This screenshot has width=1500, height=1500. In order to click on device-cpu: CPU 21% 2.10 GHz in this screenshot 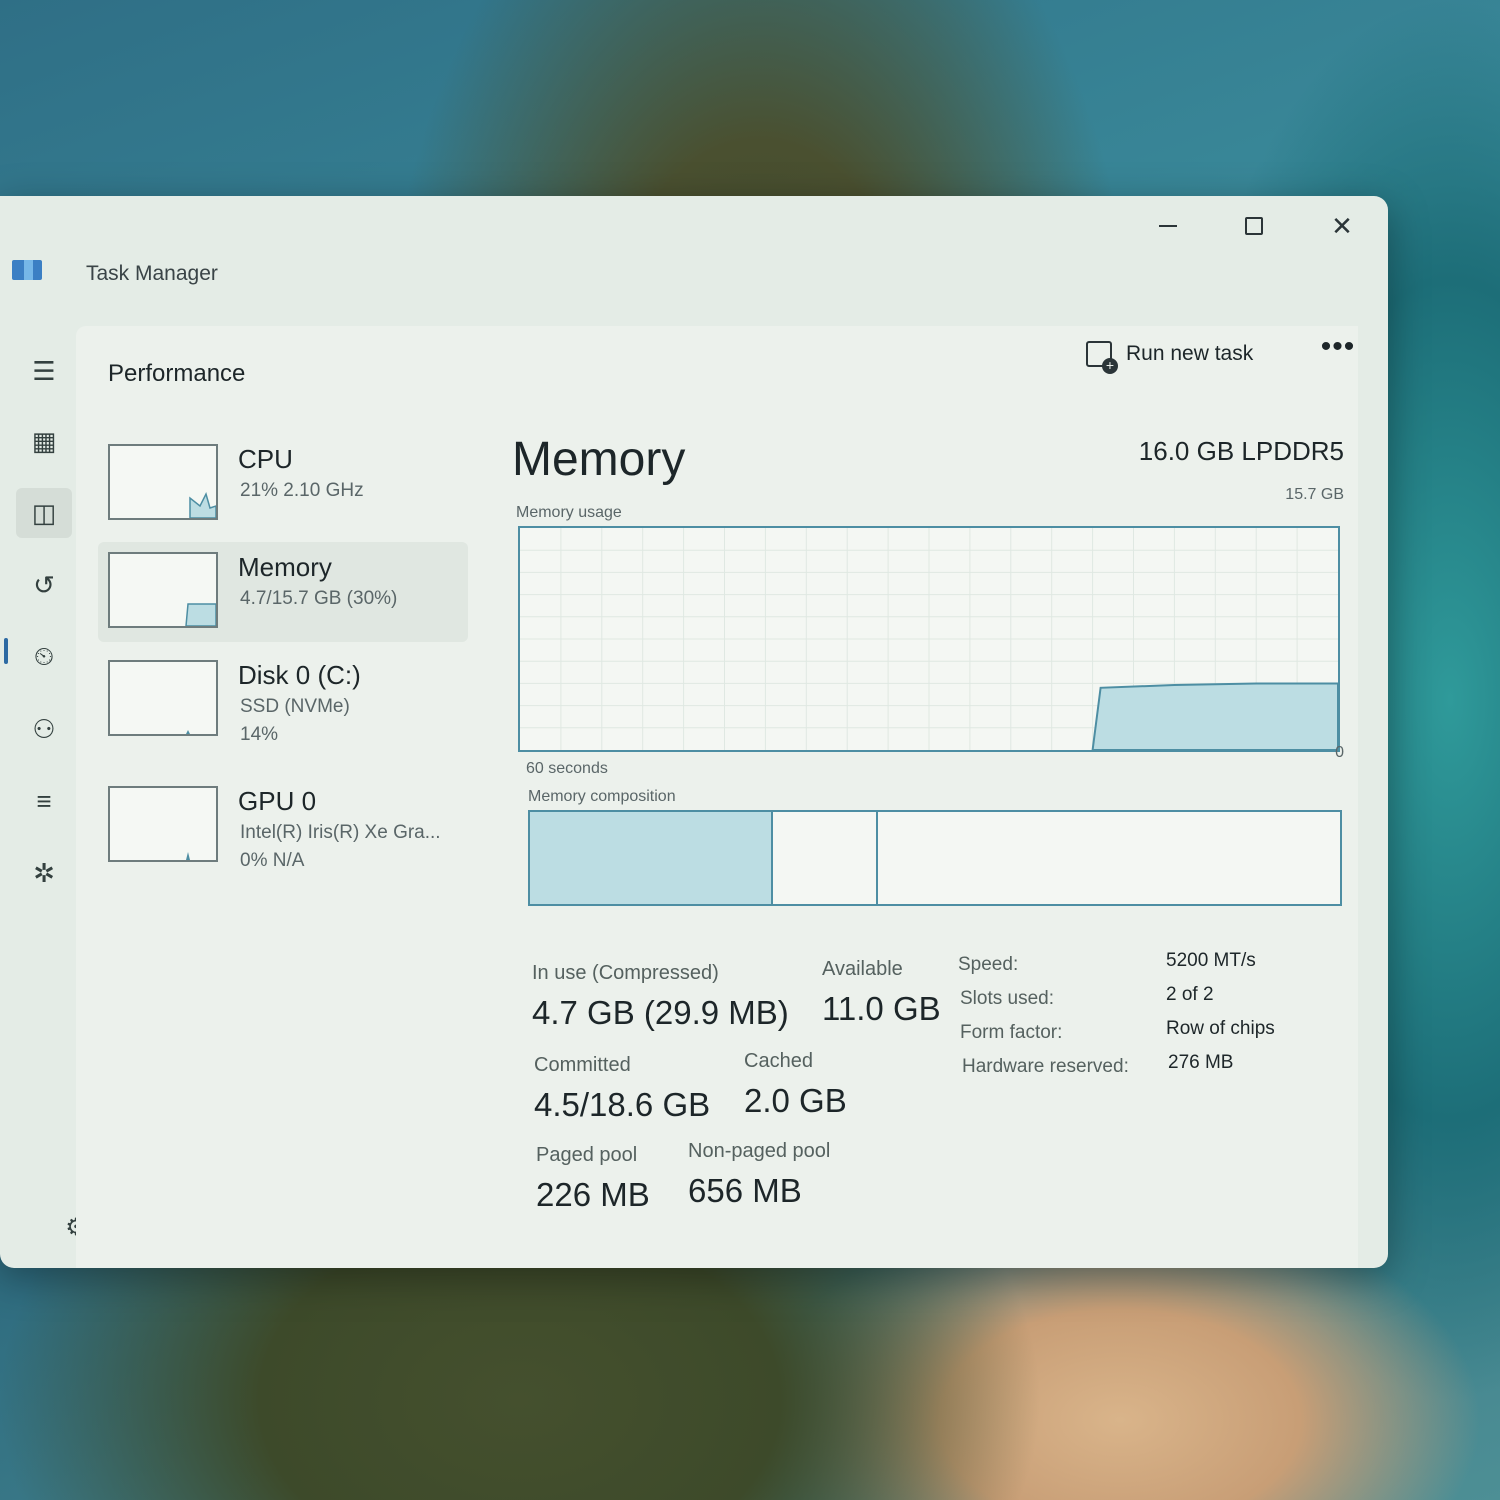, I will do `click(283, 484)`.